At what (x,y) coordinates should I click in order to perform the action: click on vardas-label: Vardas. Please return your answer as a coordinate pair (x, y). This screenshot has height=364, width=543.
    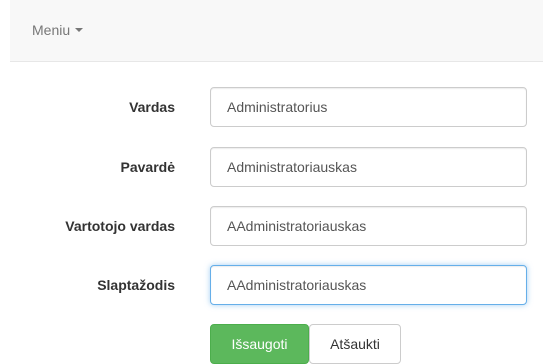
    Looking at the image, I should click on (152, 107).